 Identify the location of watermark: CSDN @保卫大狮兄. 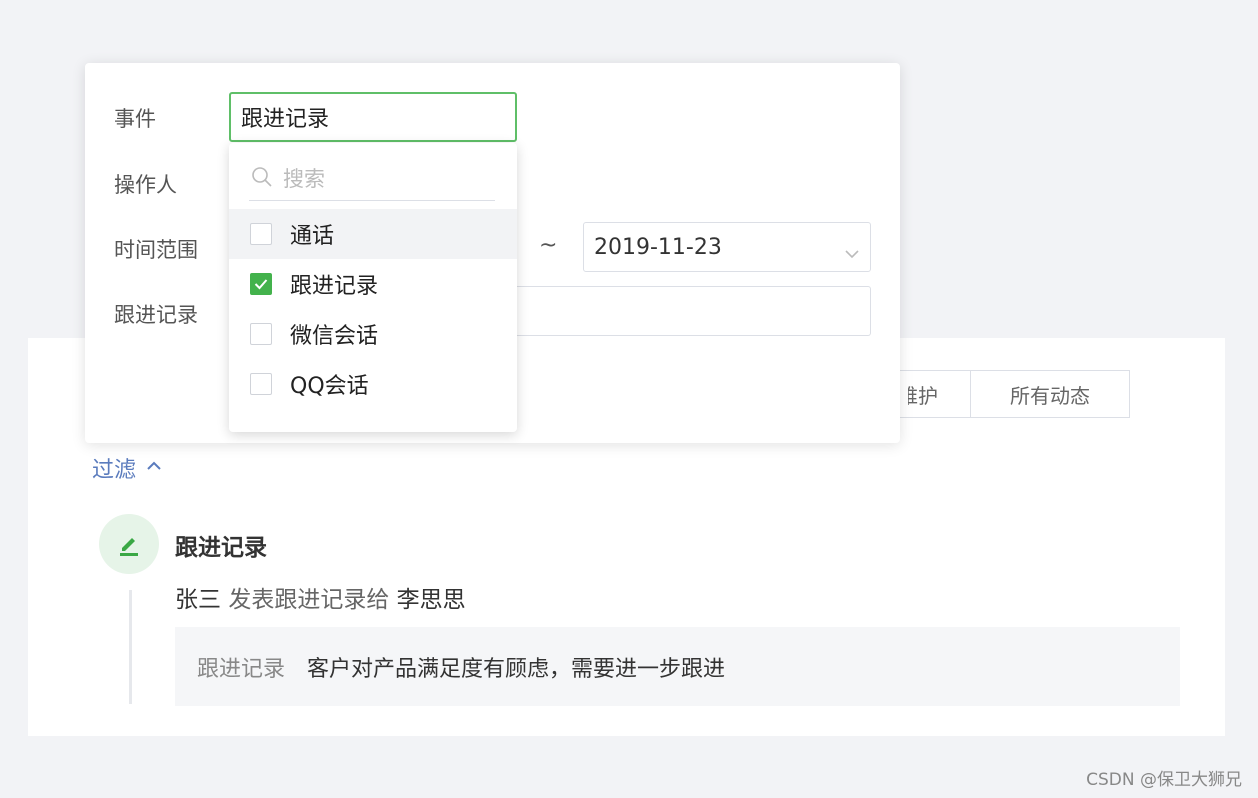
(1164, 780).